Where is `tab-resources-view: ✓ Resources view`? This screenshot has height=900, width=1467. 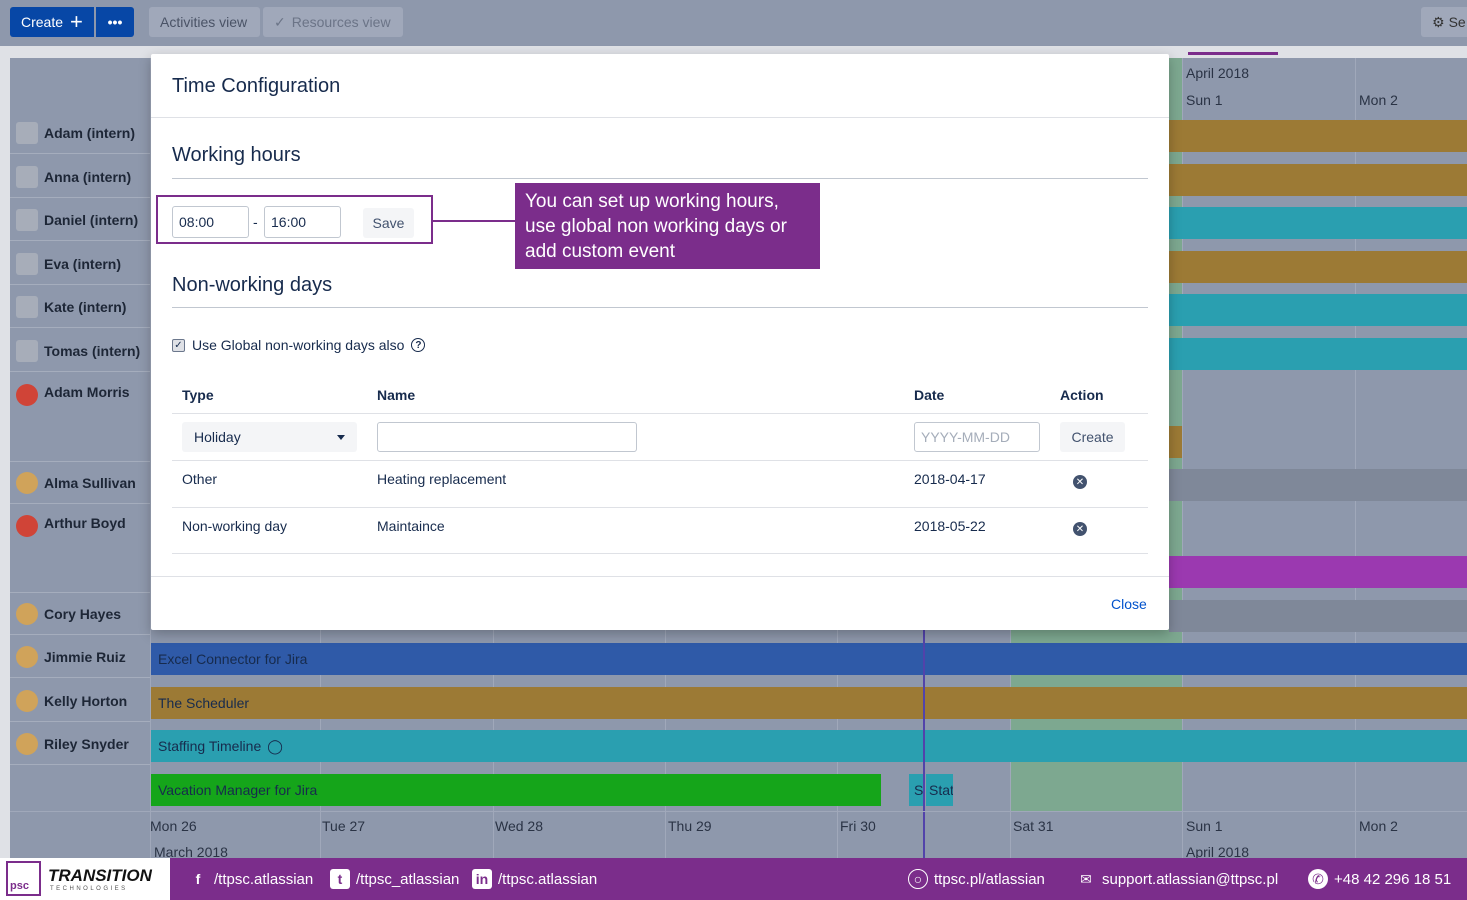 tab-resources-view: ✓ Resources view is located at coordinates (333, 22).